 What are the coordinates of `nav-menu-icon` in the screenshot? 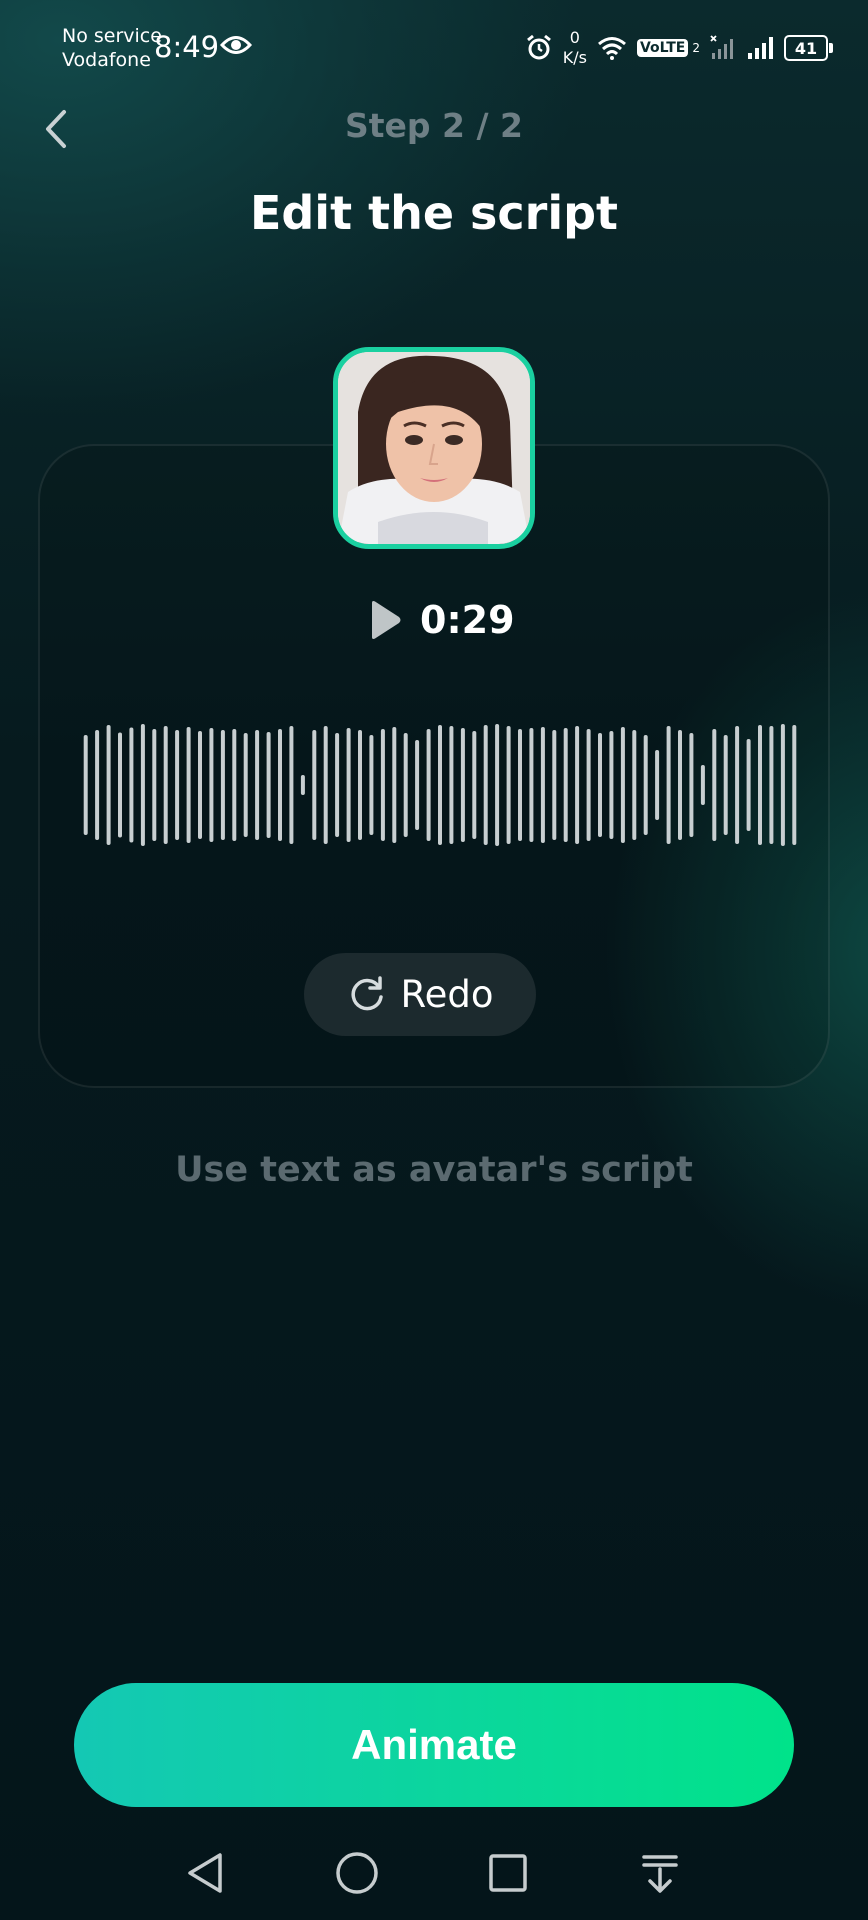 It's located at (660, 1873).